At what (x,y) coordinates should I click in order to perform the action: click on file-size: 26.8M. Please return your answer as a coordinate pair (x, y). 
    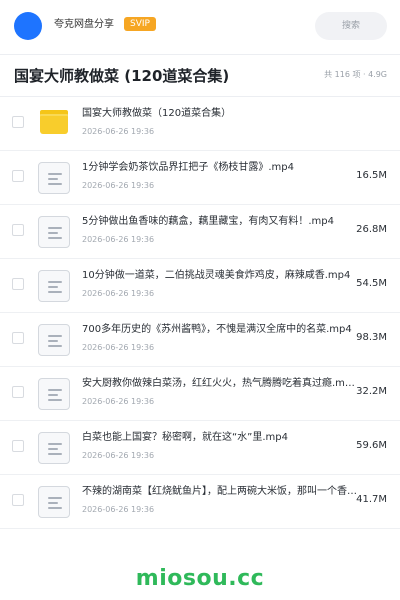
    Looking at the image, I should click on (371, 229).